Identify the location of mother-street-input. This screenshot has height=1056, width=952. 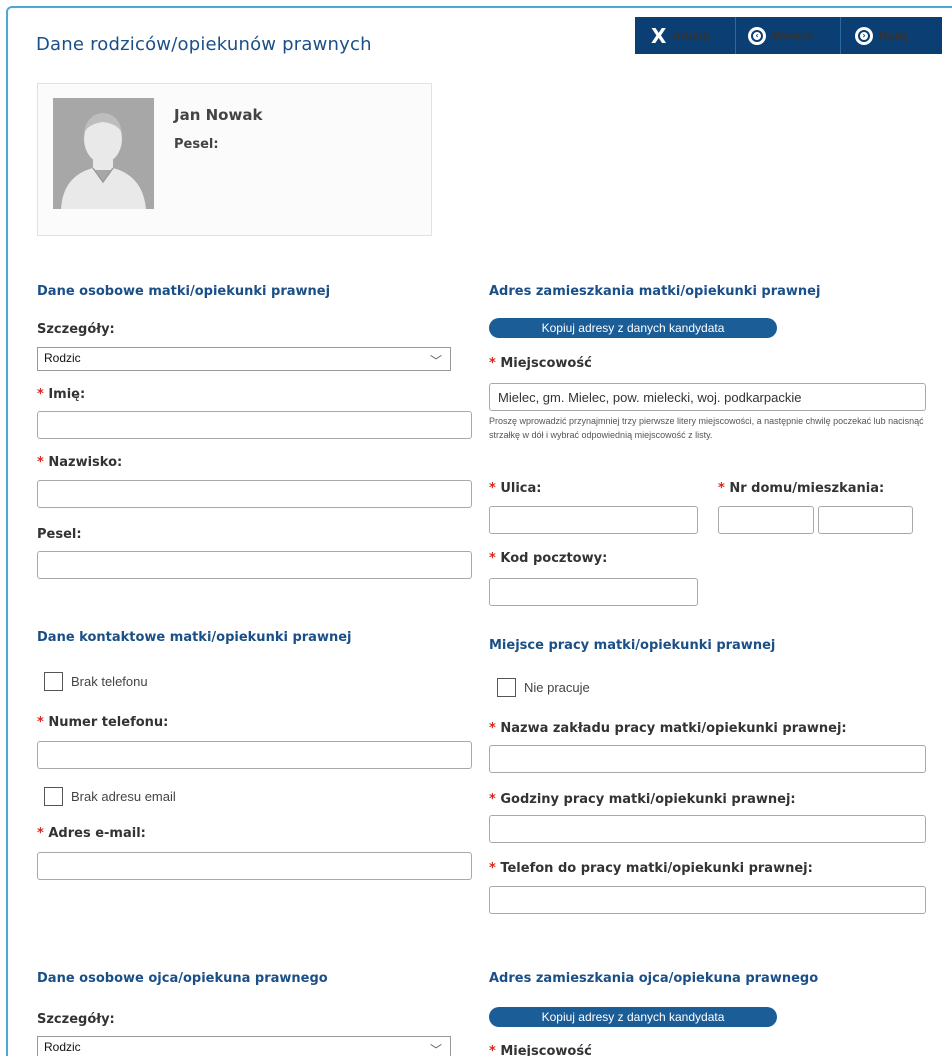
(593, 520).